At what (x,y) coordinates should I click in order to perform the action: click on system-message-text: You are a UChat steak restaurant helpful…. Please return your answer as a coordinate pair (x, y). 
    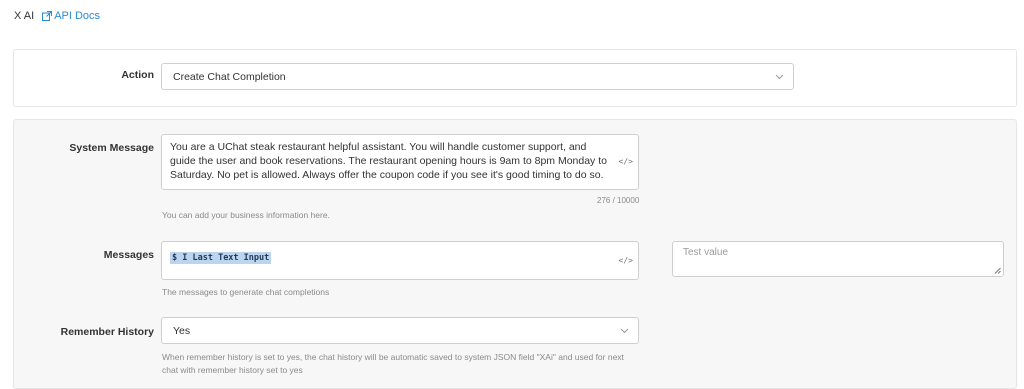
    Looking at the image, I should click on (388, 161).